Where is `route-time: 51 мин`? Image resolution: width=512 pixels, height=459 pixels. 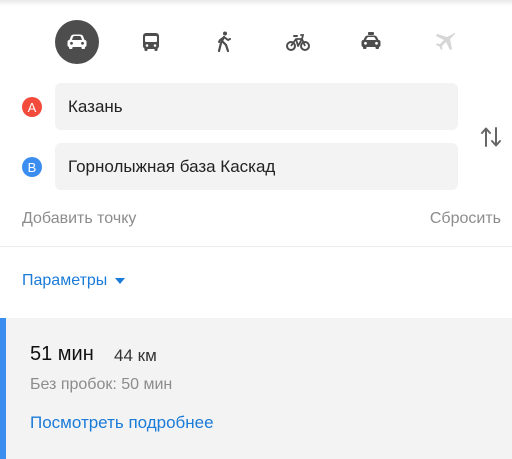
route-time: 51 мин is located at coordinates (62, 354).